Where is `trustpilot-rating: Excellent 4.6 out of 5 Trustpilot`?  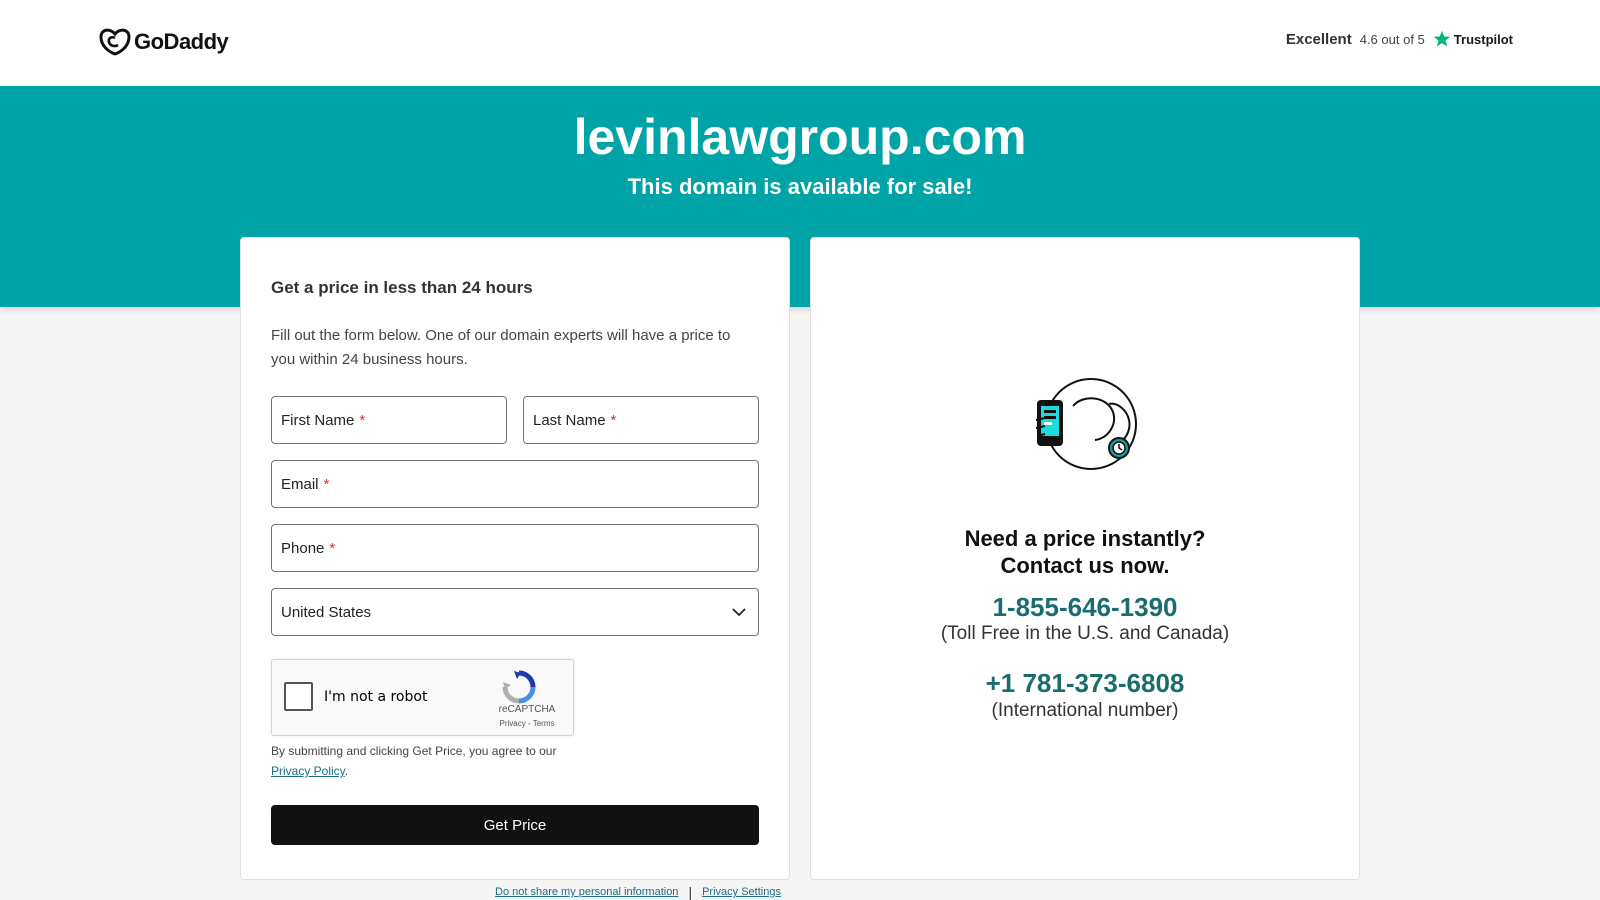
trustpilot-rating: Excellent 4.6 out of 5 Trustpilot is located at coordinates (1399, 39).